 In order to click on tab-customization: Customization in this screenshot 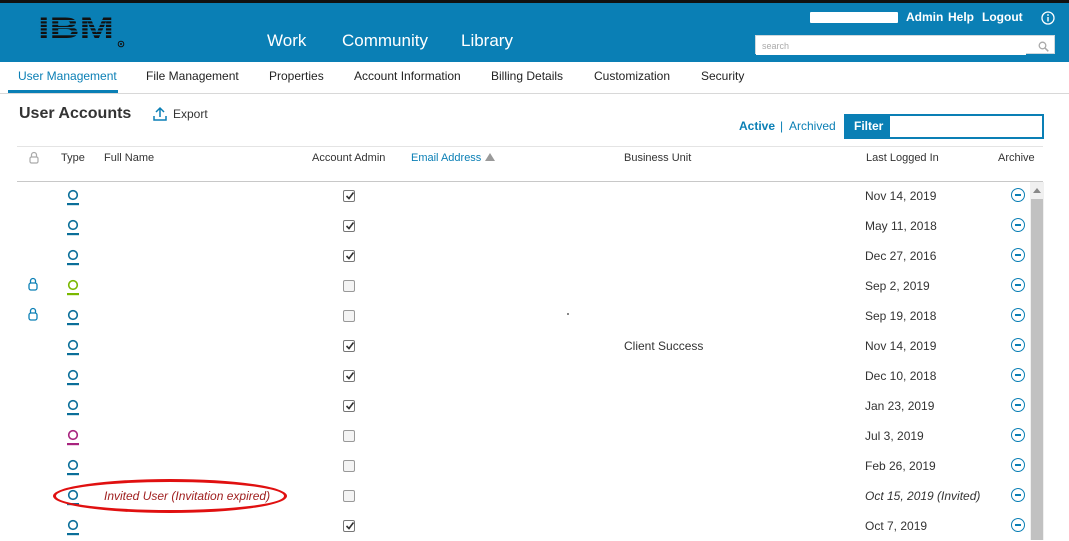, I will do `click(632, 76)`.